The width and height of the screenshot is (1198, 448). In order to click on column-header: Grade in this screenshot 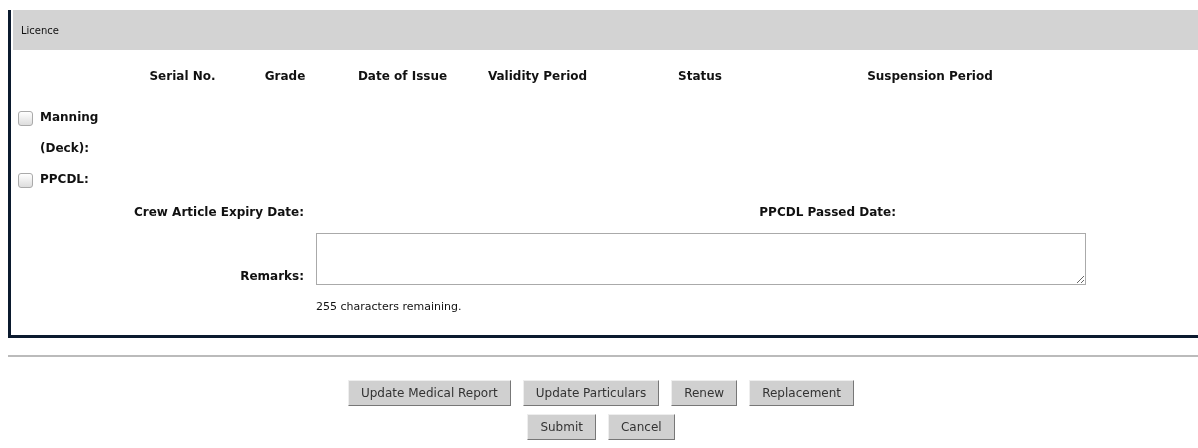, I will do `click(285, 76)`.